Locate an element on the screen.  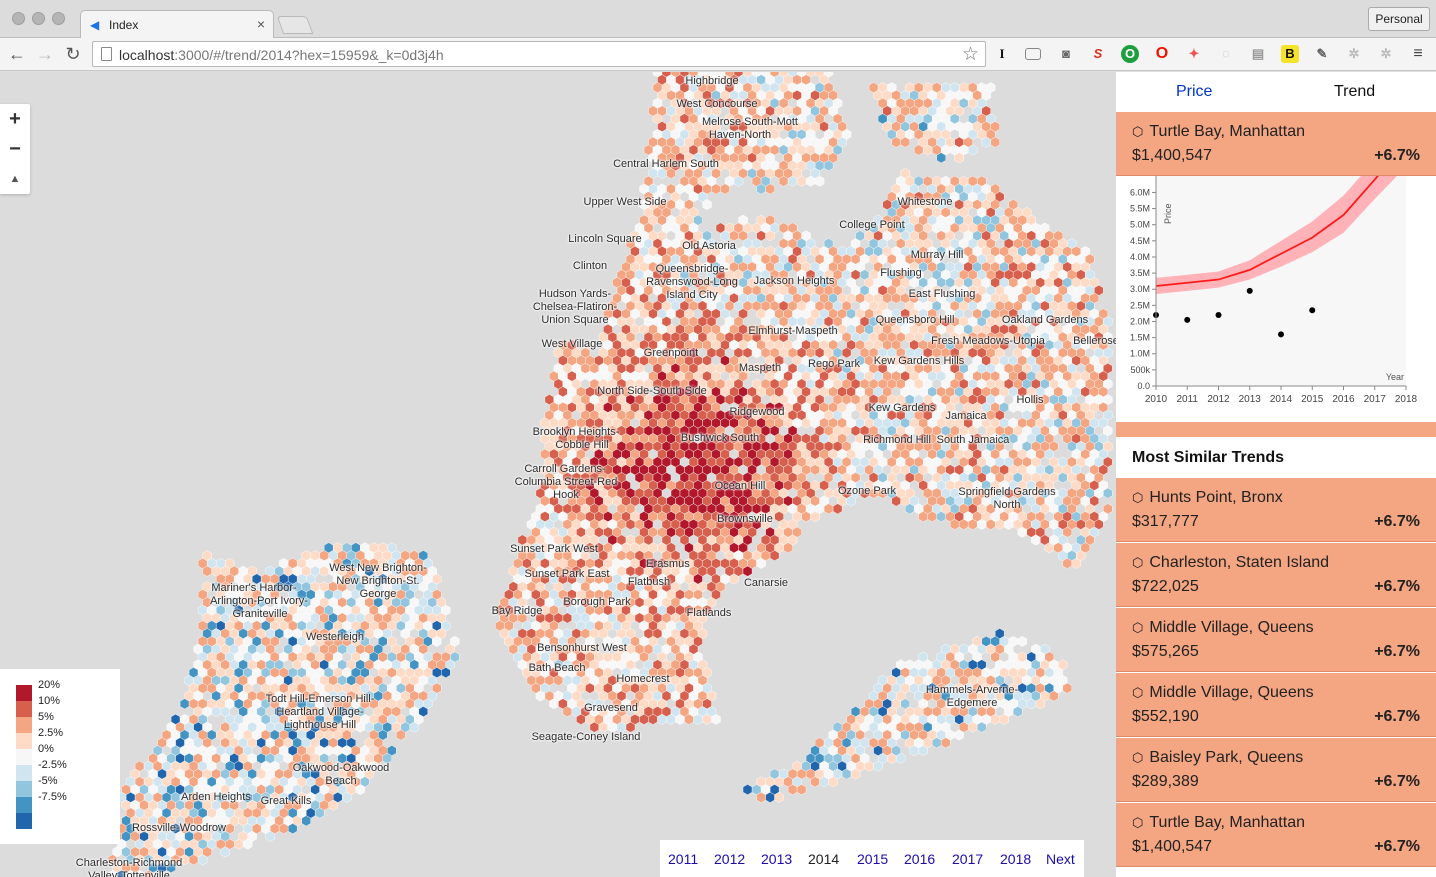
s-extension-icon: S is located at coordinates (1098, 54).